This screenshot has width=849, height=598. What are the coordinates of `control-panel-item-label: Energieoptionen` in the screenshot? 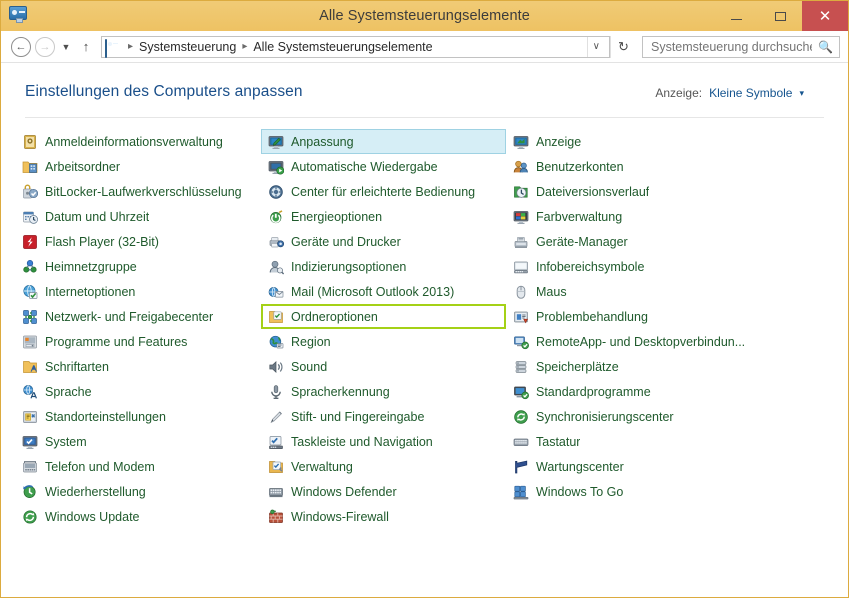 It's located at (337, 216).